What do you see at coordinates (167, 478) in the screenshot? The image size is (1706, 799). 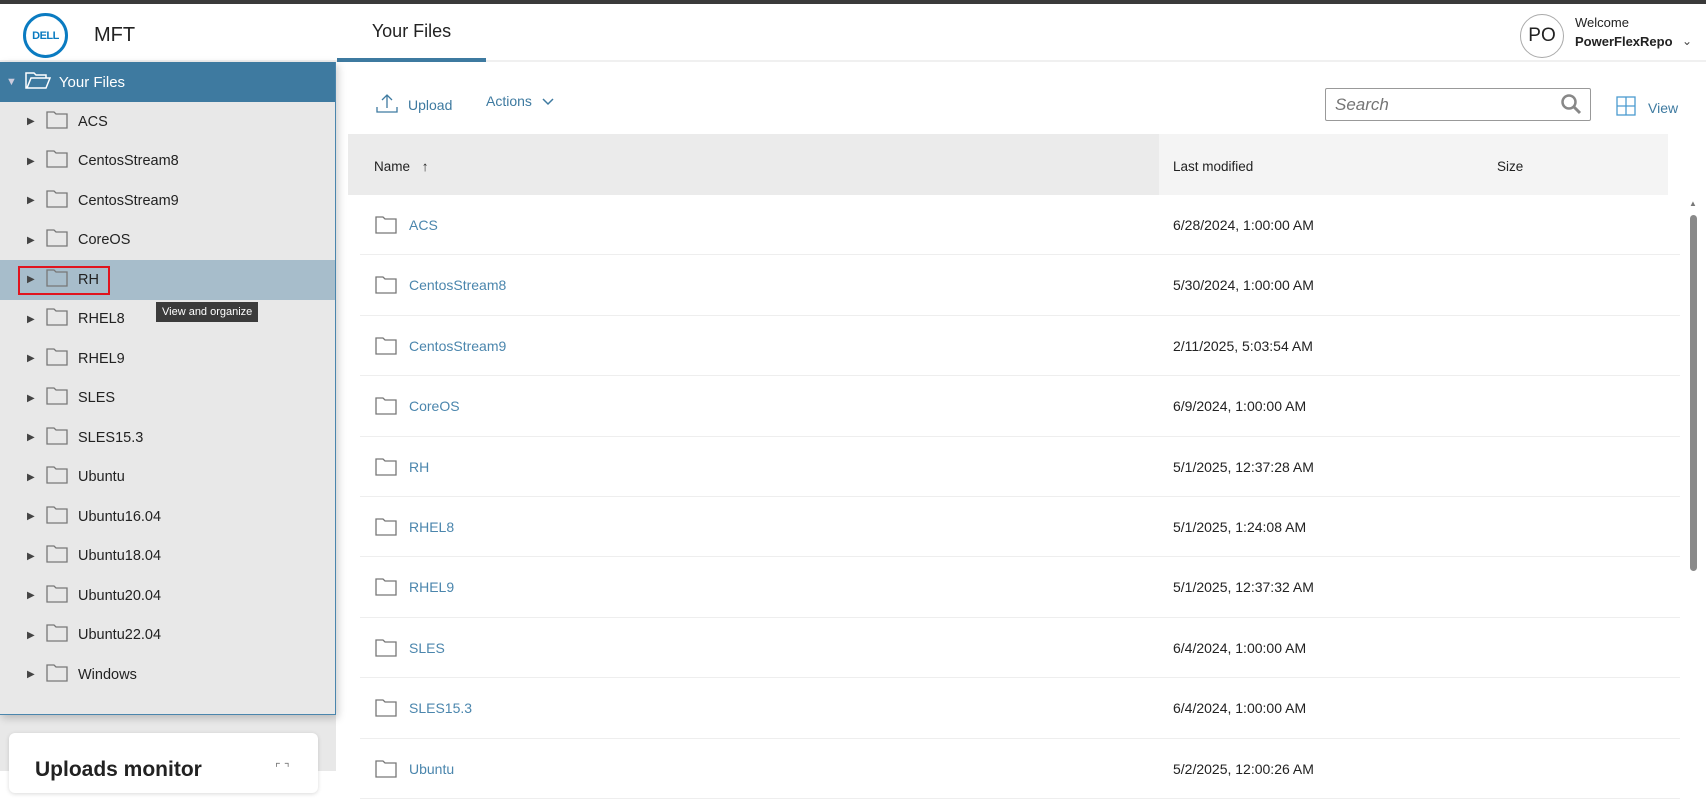 I see `tree-item: ▶ Ubuntu` at bounding box center [167, 478].